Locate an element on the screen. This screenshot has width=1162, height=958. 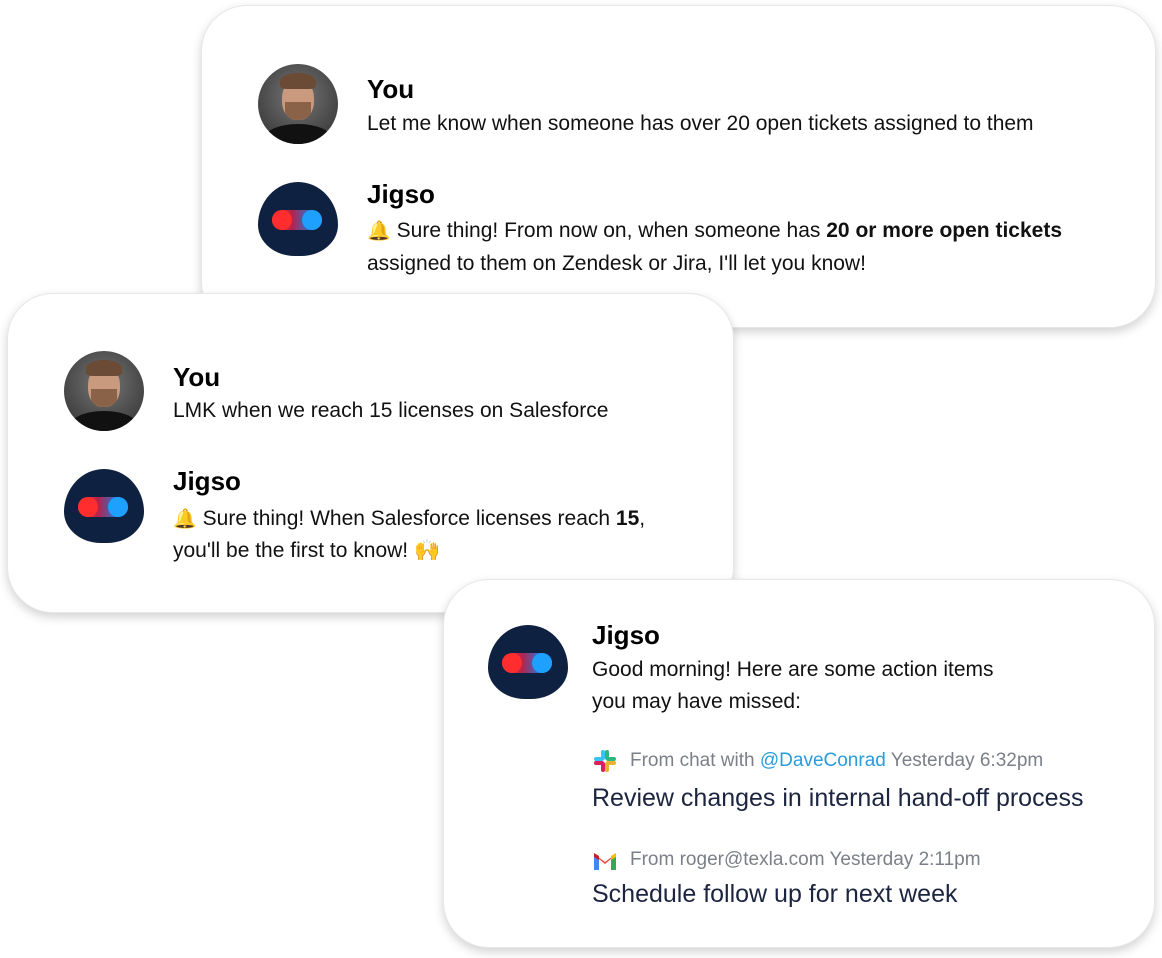
bot-message-line2: you'll be the first to know! 🙌 is located at coordinates (307, 550).